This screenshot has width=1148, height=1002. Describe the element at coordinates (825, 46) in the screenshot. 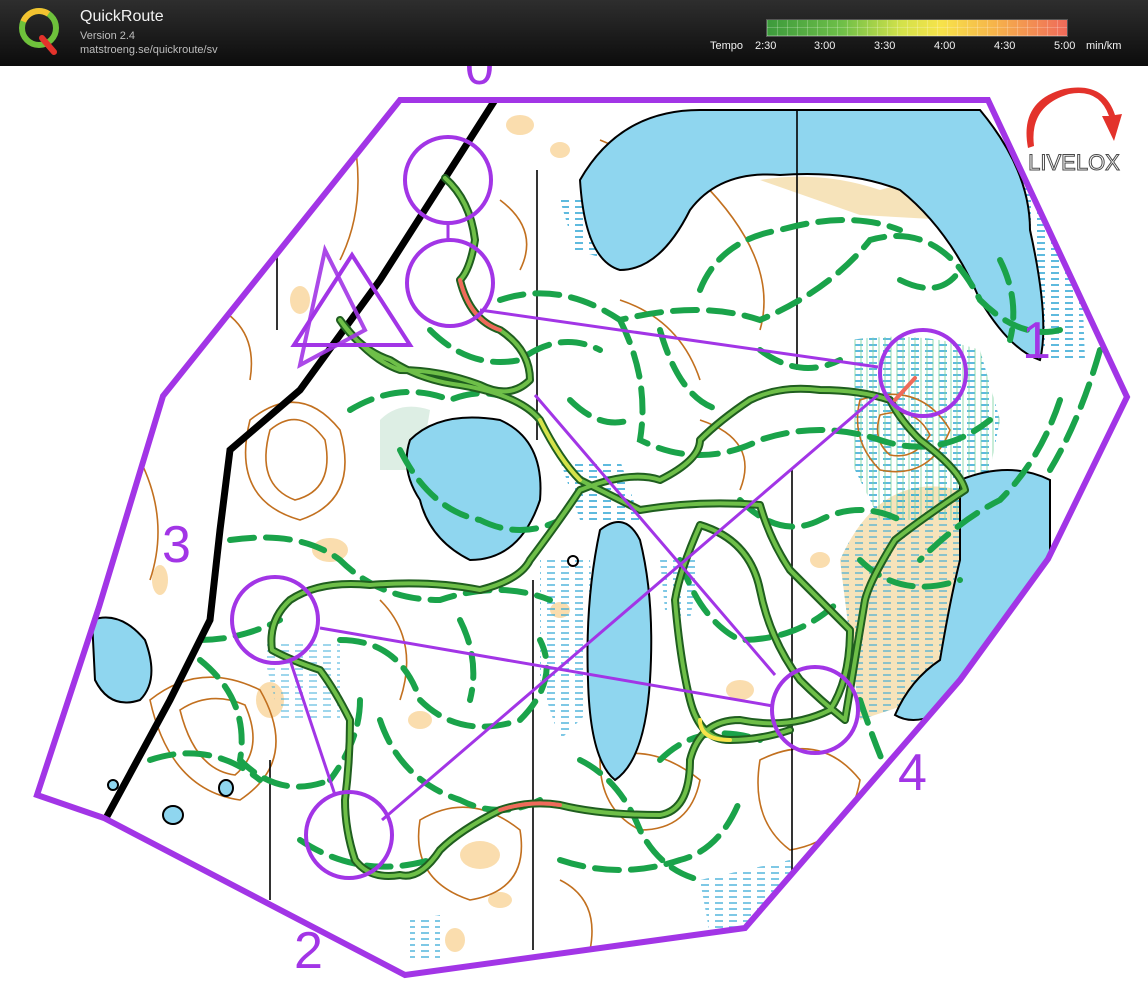

I see `tempo-tick-label: 3:00` at that location.